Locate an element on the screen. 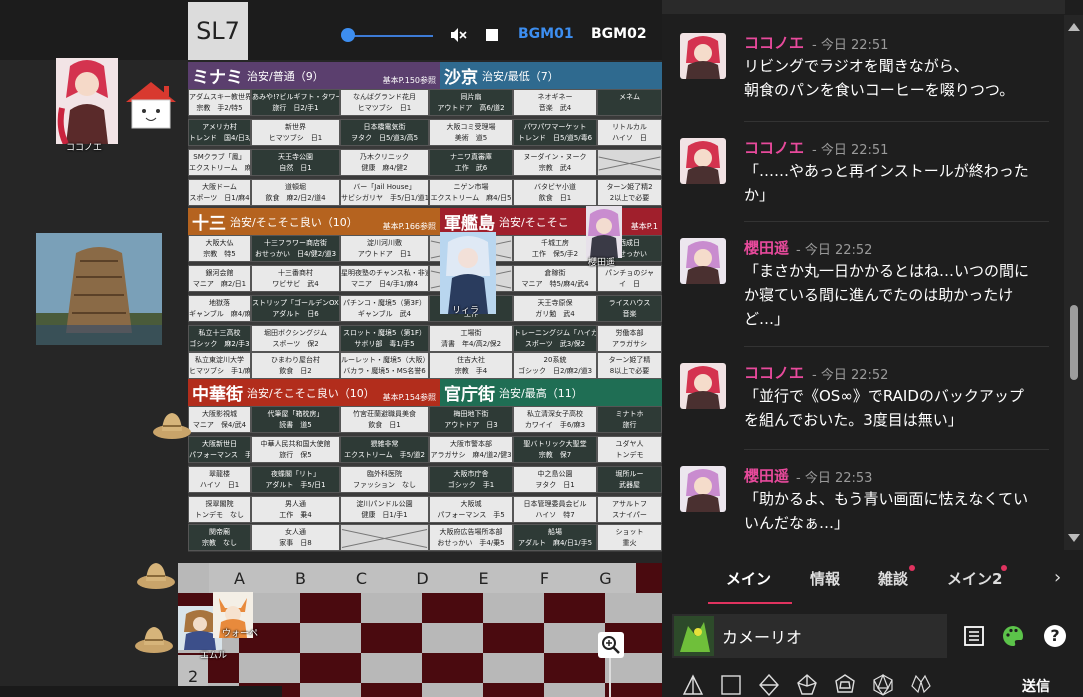 The height and width of the screenshot is (697, 1083). d20-icon is located at coordinates (883, 685).